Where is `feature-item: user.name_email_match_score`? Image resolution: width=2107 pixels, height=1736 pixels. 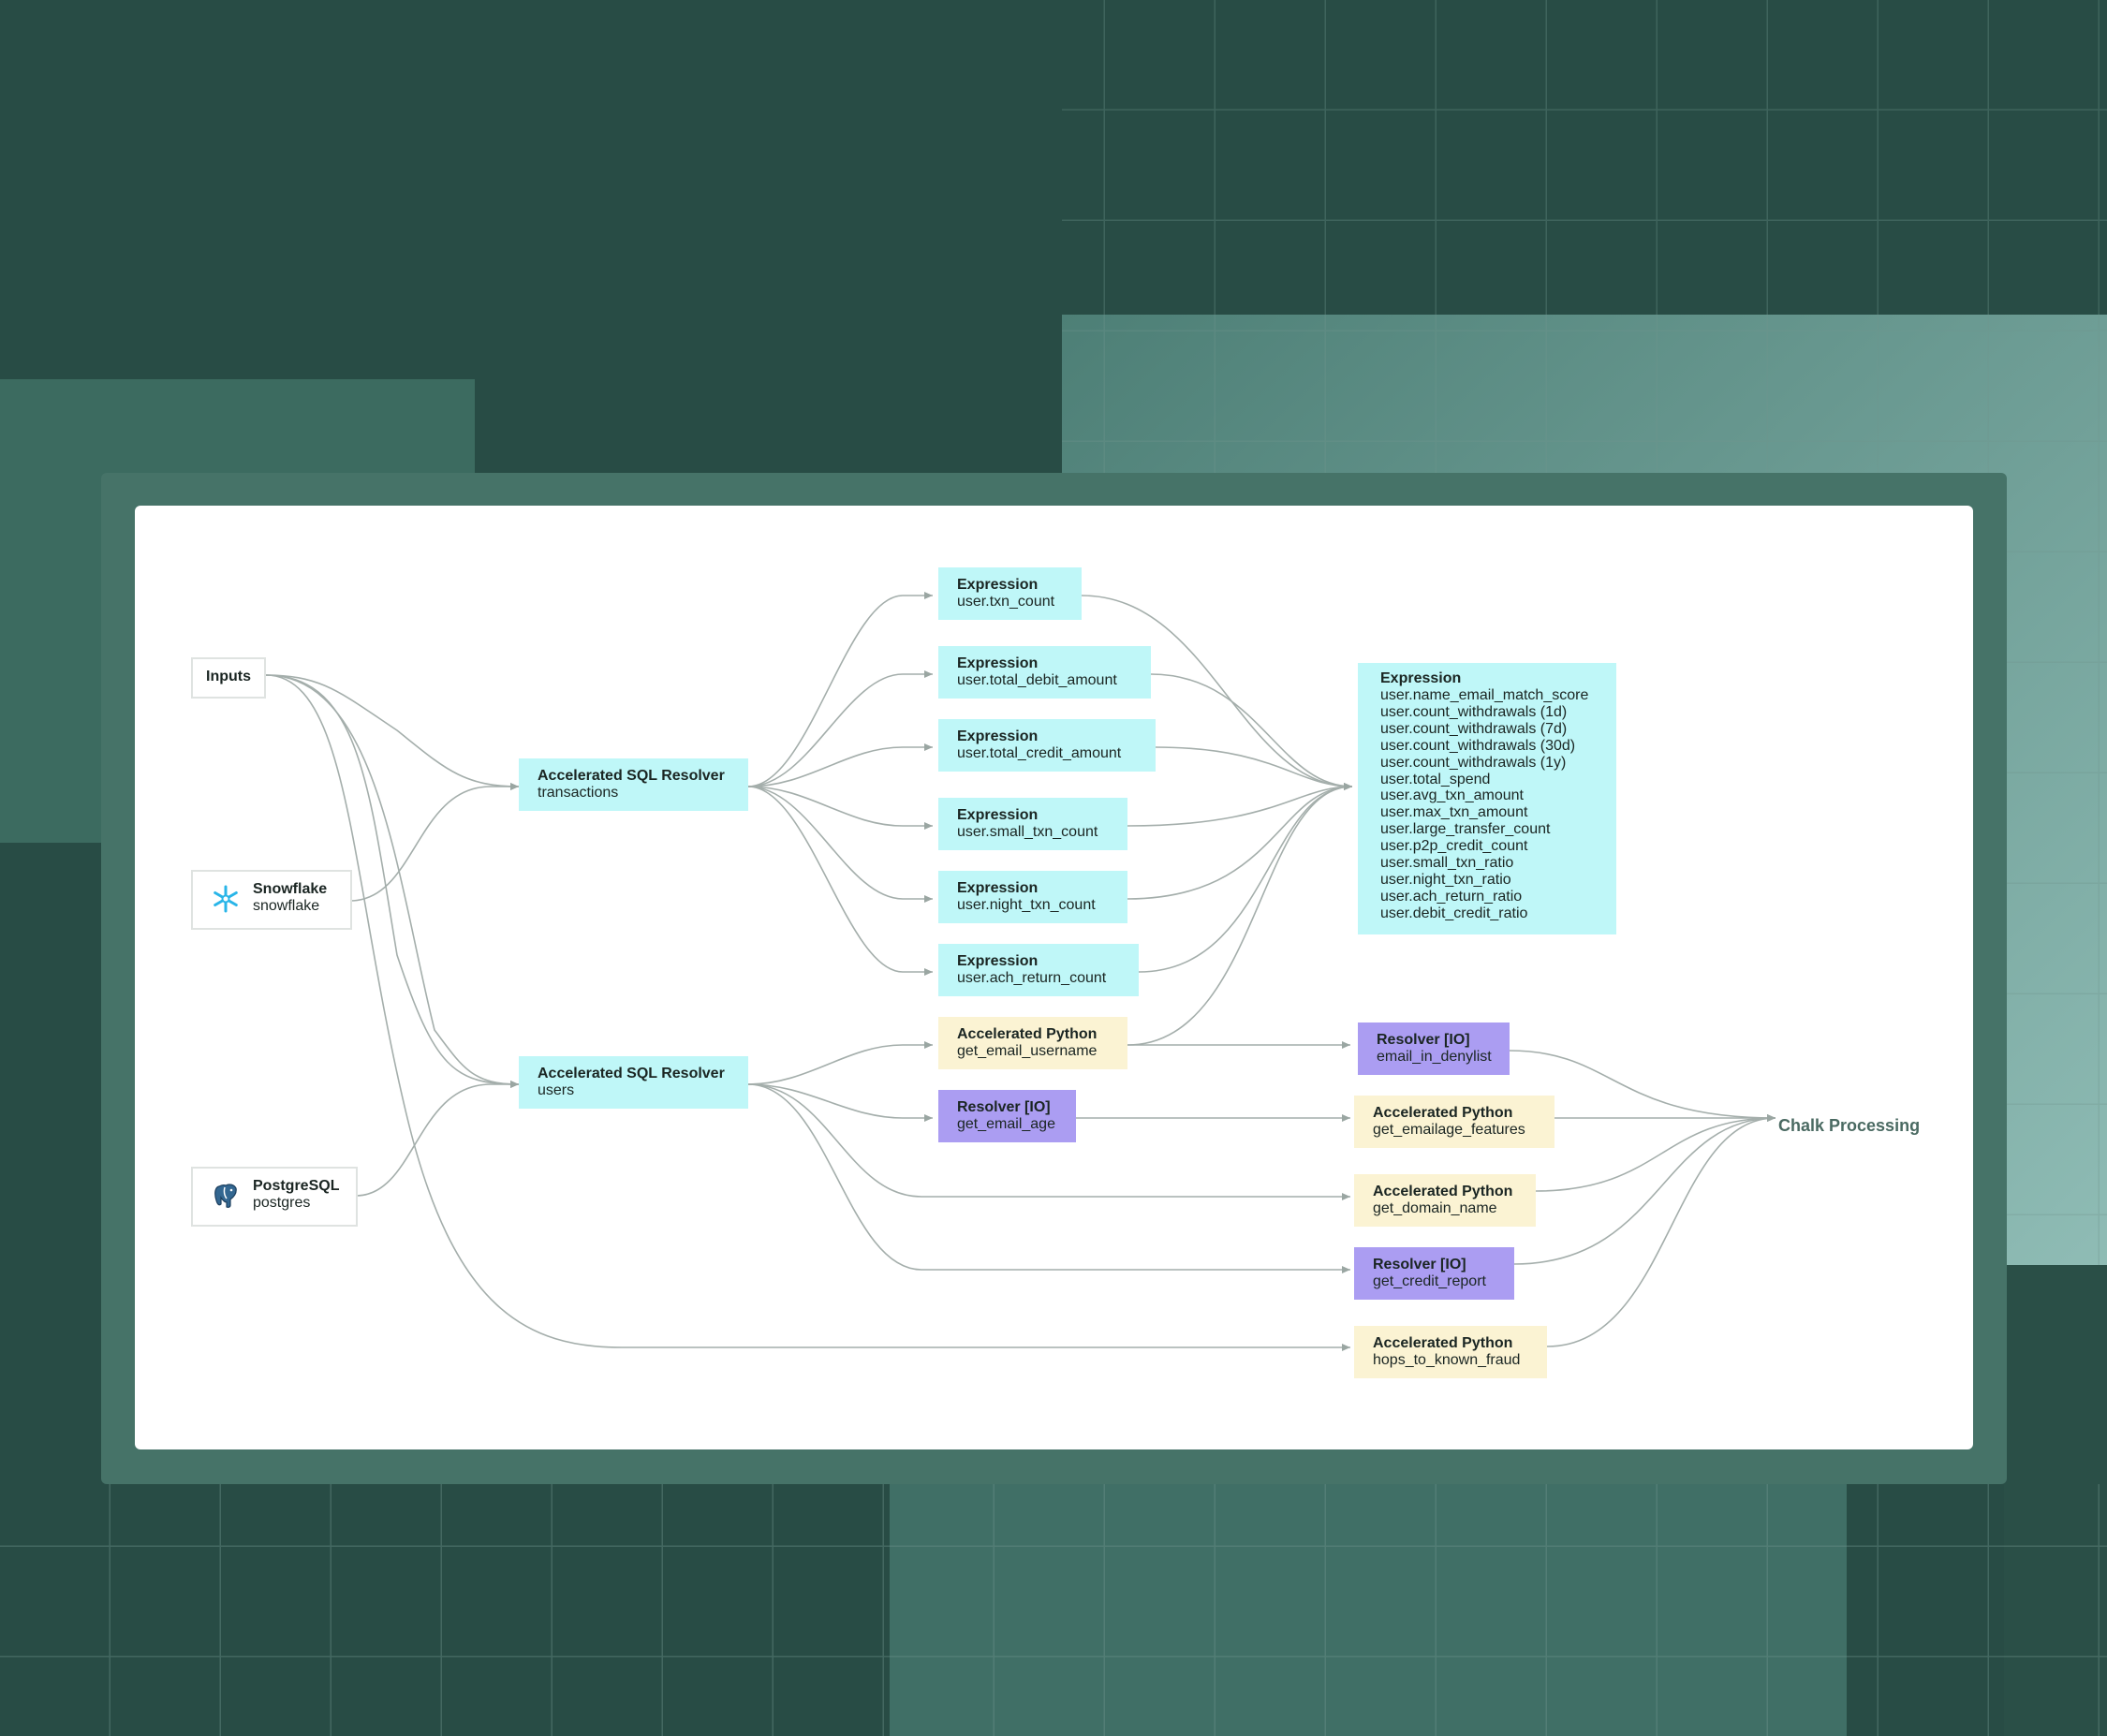 feature-item: user.name_email_match_score is located at coordinates (1484, 695).